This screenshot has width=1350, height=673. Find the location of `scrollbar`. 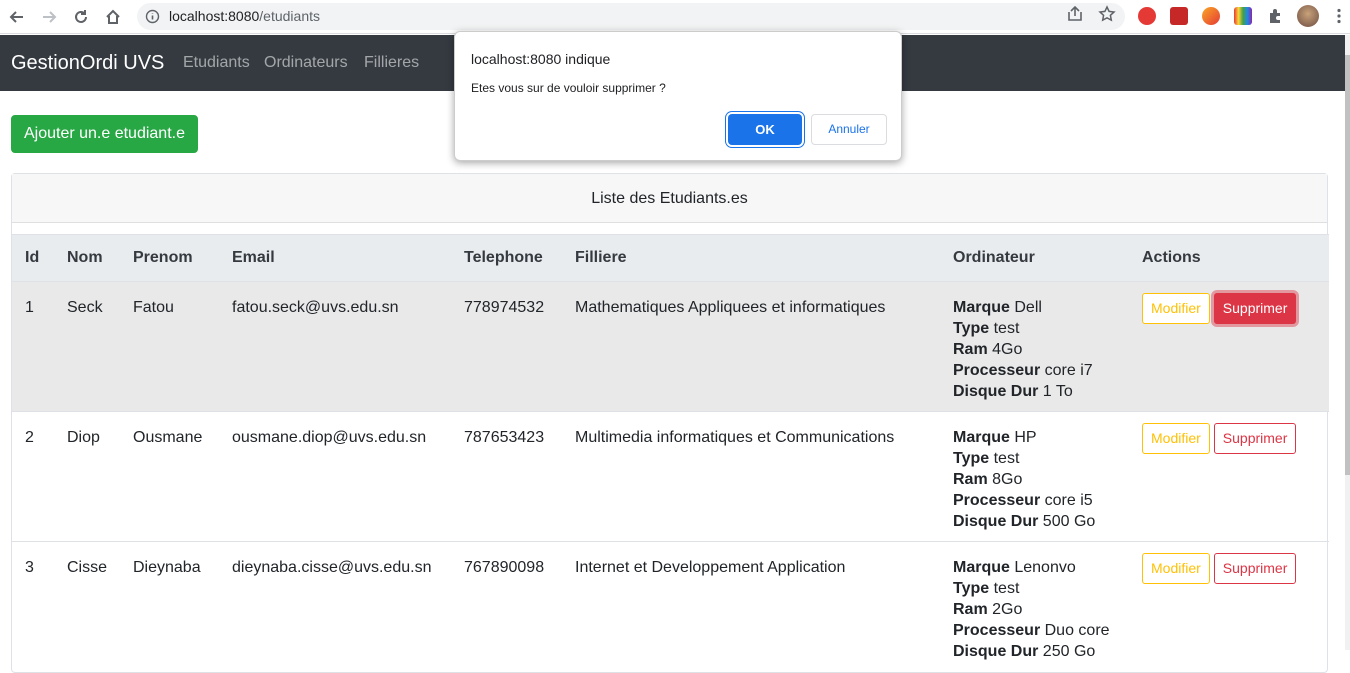

scrollbar is located at coordinates (1347, 342).